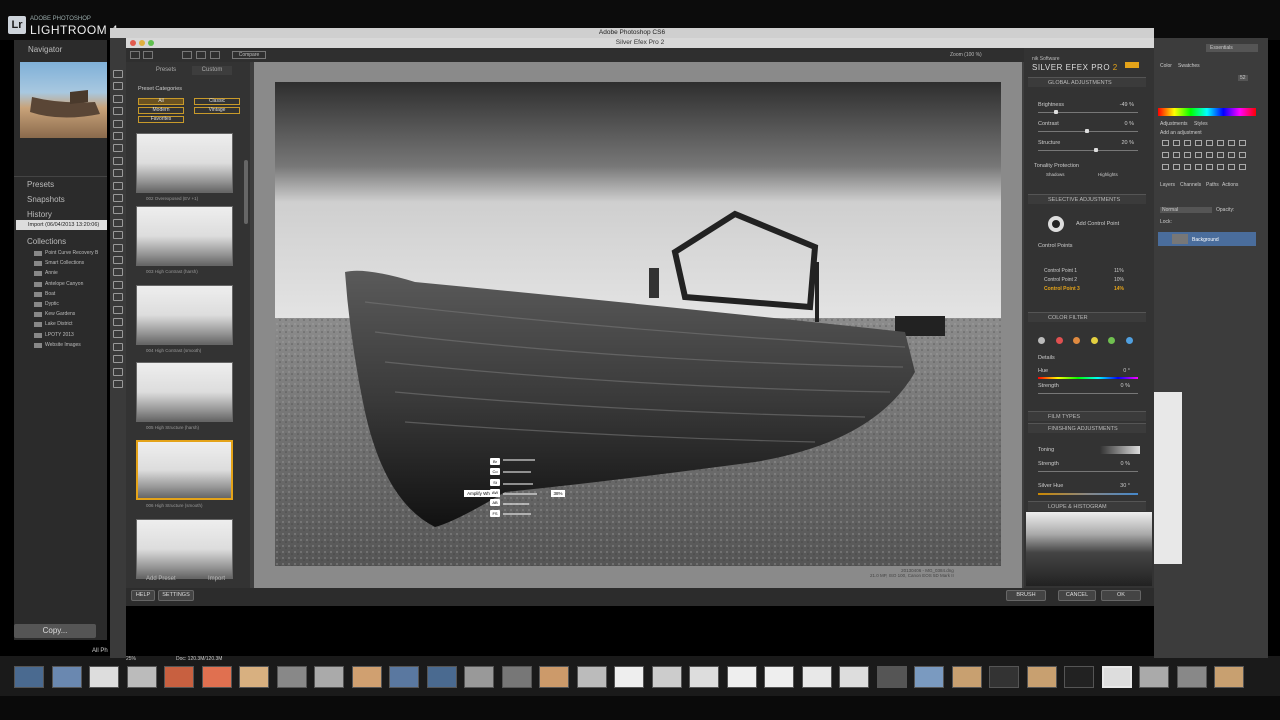 Image resolution: width=1280 pixels, height=720 pixels. Describe the element at coordinates (495, 482) in the screenshot. I see `control-point-param: St` at that location.